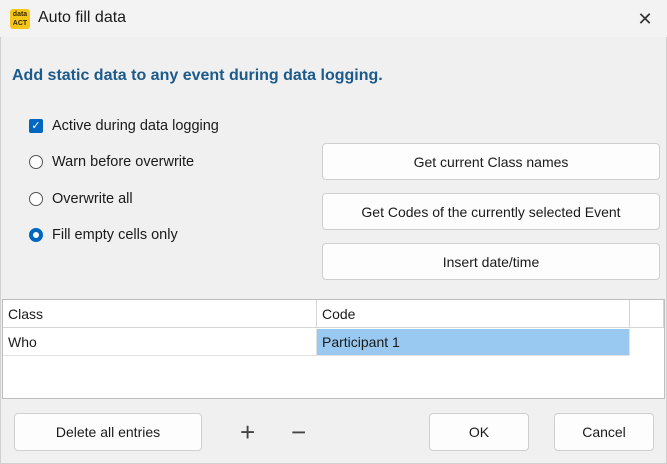 The width and height of the screenshot is (667, 464). I want to click on active-checkbox: ✓, so click(36, 126).